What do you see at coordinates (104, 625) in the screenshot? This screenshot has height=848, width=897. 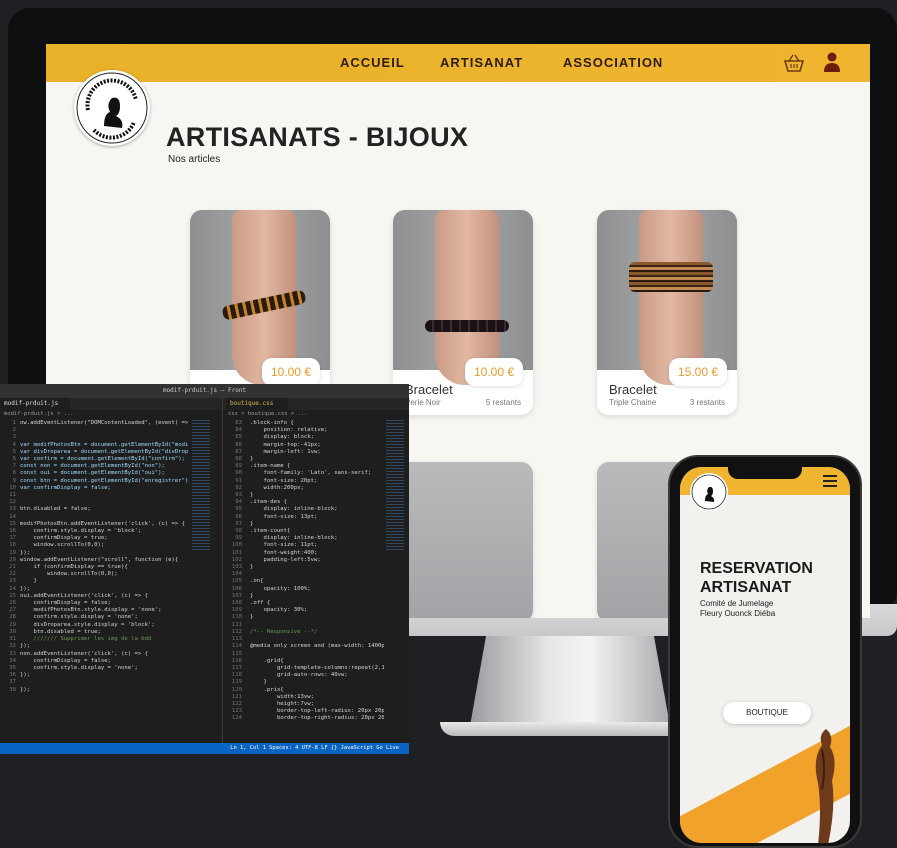 I see `code-line: divDroparea.style.display = 'block';` at bounding box center [104, 625].